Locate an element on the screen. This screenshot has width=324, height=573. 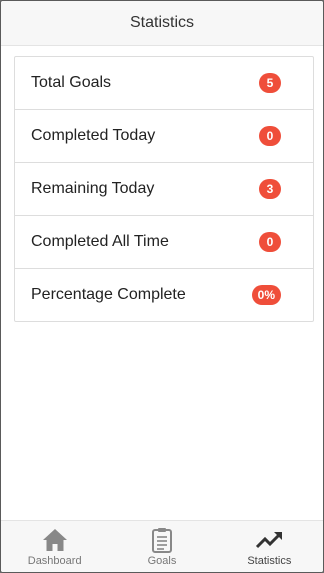
stat-row-completed-today: Completed Today 0 is located at coordinates (164, 136).